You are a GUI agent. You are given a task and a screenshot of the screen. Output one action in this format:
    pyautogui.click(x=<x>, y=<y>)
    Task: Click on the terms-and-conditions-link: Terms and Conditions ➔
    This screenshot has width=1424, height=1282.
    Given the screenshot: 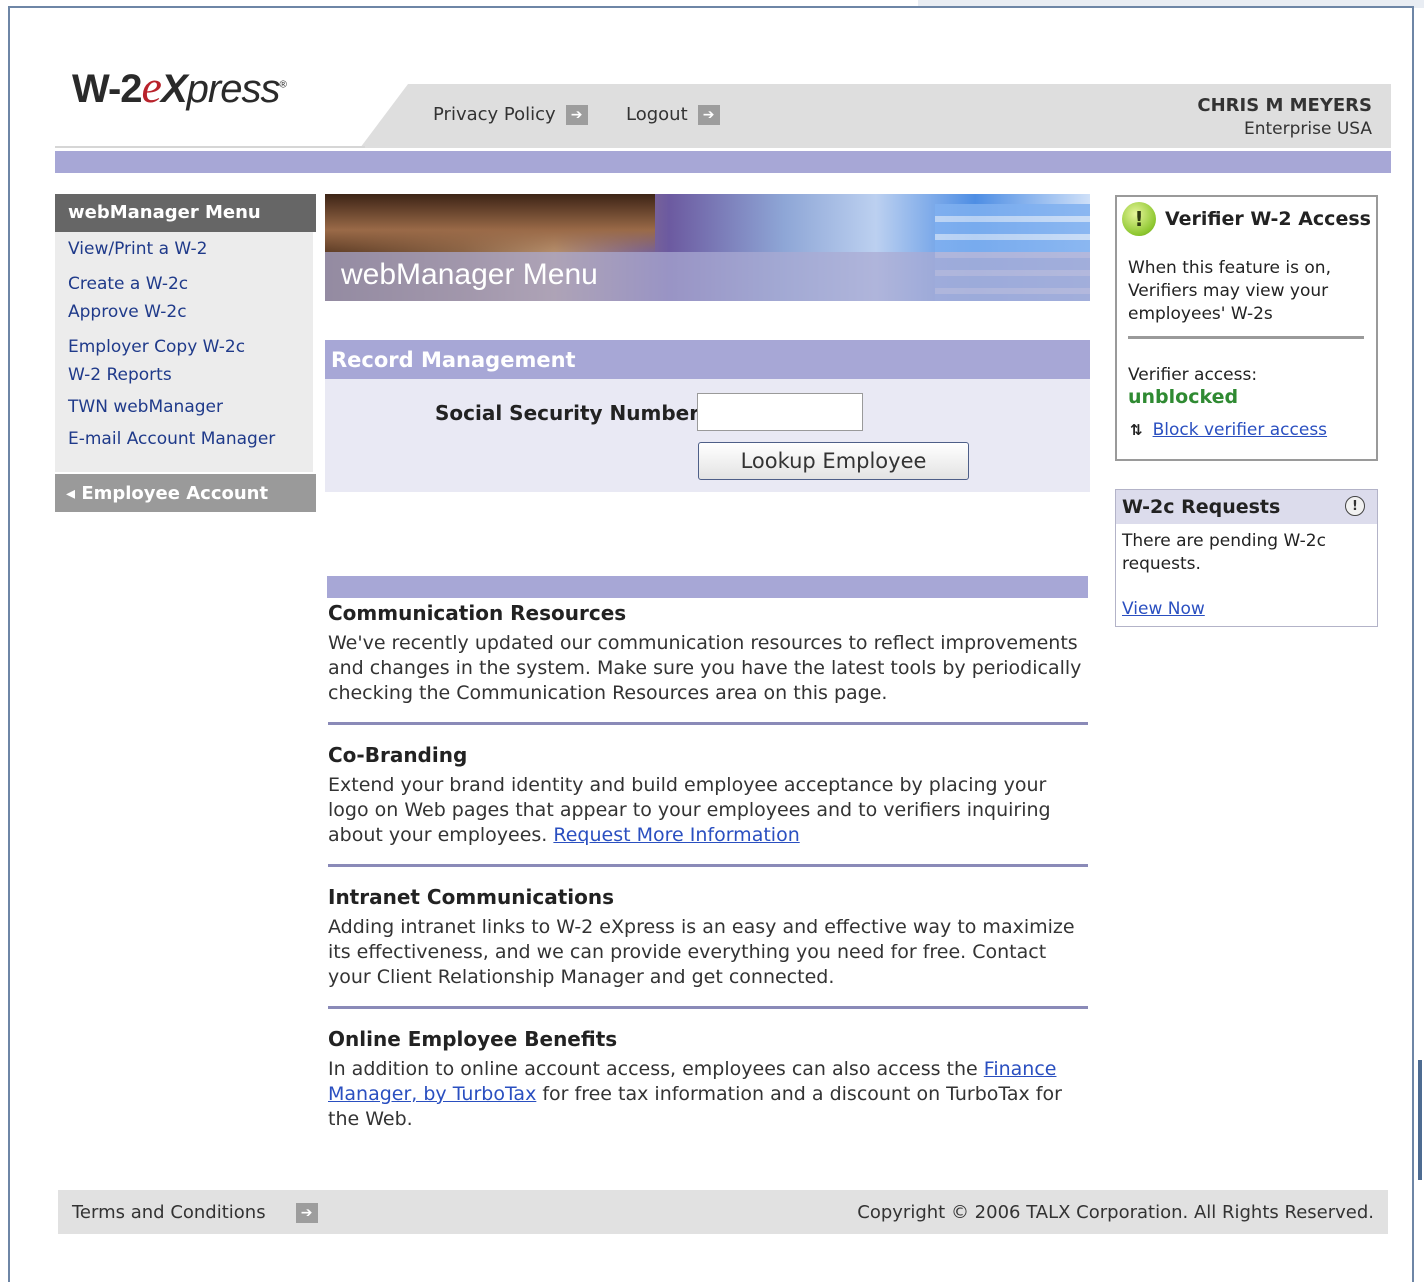 What is the action you would take?
    pyautogui.click(x=195, y=1212)
    